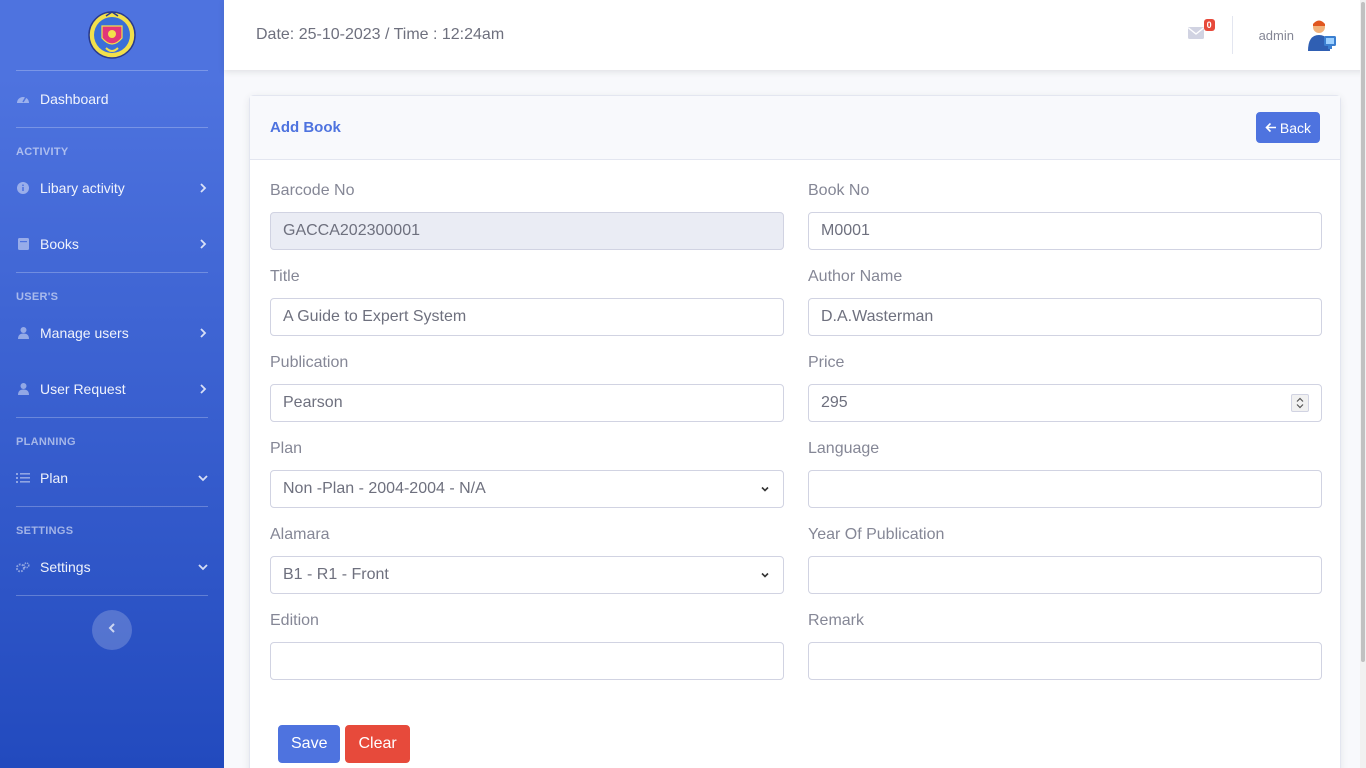 The image size is (1366, 768). I want to click on sidebar-item-settings: Settings, so click(112, 567).